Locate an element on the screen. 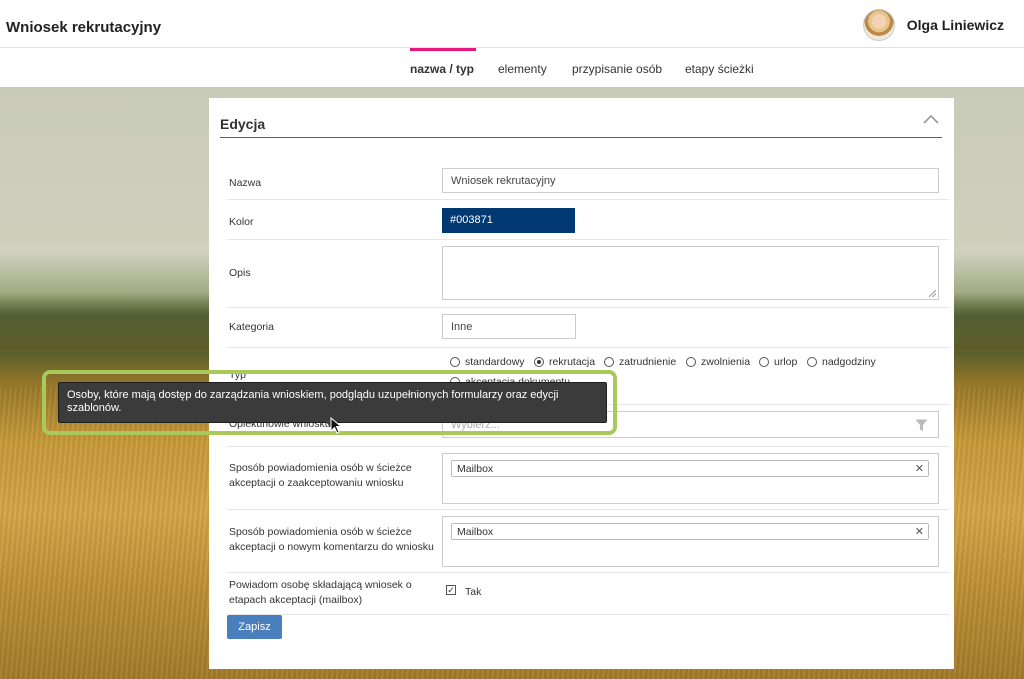  radio-label: zwolnienia is located at coordinates (726, 362).